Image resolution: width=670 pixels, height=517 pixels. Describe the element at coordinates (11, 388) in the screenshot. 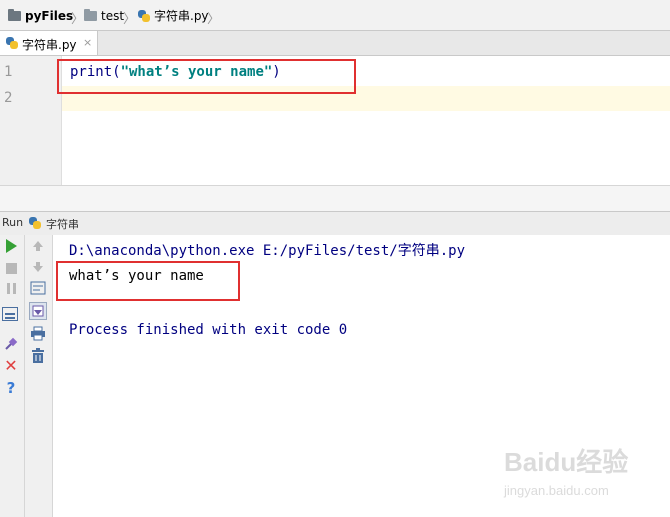

I see `help-icon: ?` at that location.